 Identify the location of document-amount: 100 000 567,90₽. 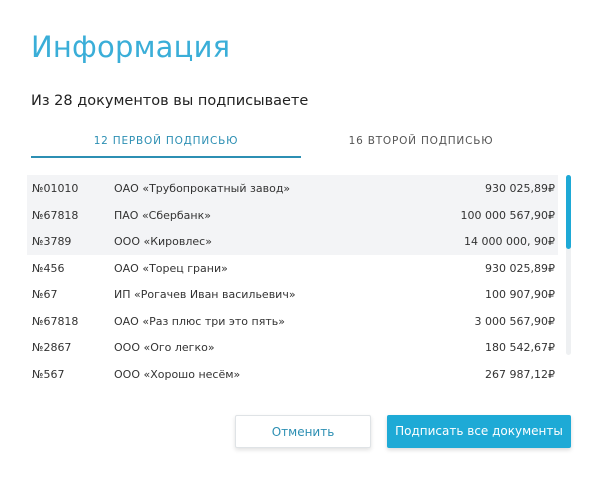
(507, 215).